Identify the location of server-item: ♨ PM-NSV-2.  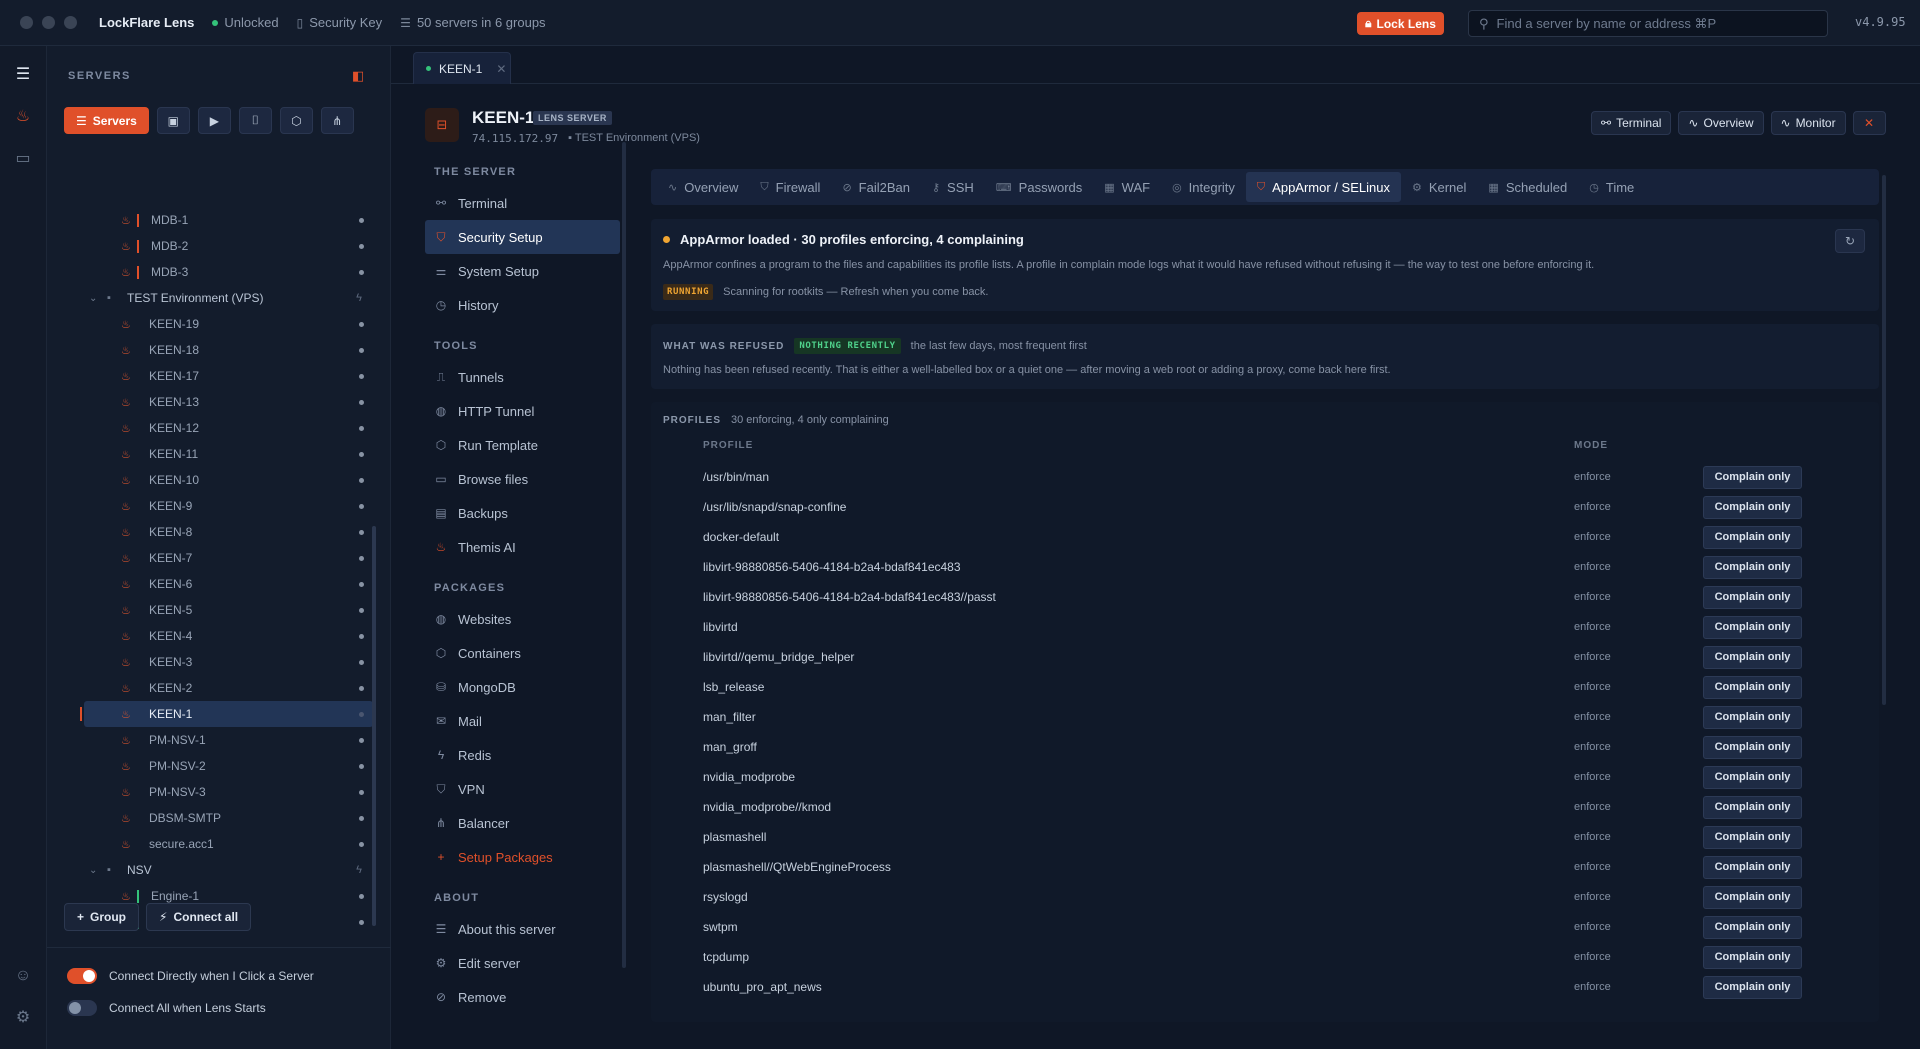
(228, 766).